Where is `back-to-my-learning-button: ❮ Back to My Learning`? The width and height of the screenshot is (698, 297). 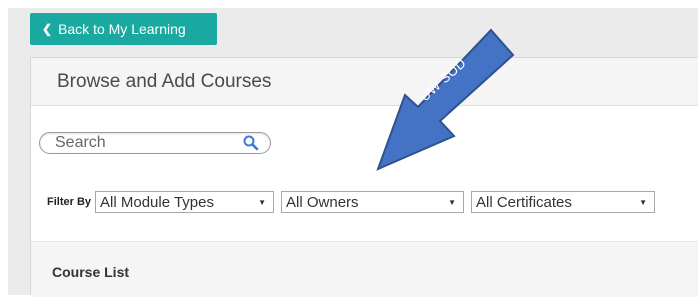
back-to-my-learning-button: ❮ Back to My Learning is located at coordinates (123, 29).